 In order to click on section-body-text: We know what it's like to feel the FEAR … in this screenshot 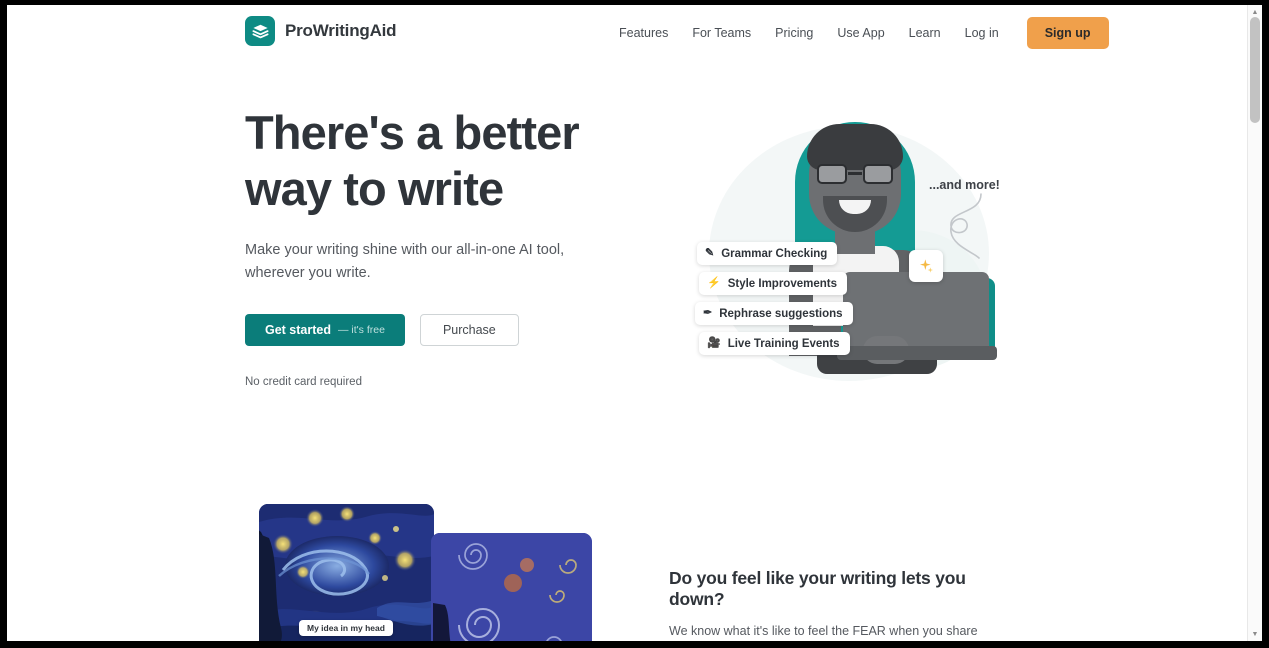, I will do `click(823, 631)`.